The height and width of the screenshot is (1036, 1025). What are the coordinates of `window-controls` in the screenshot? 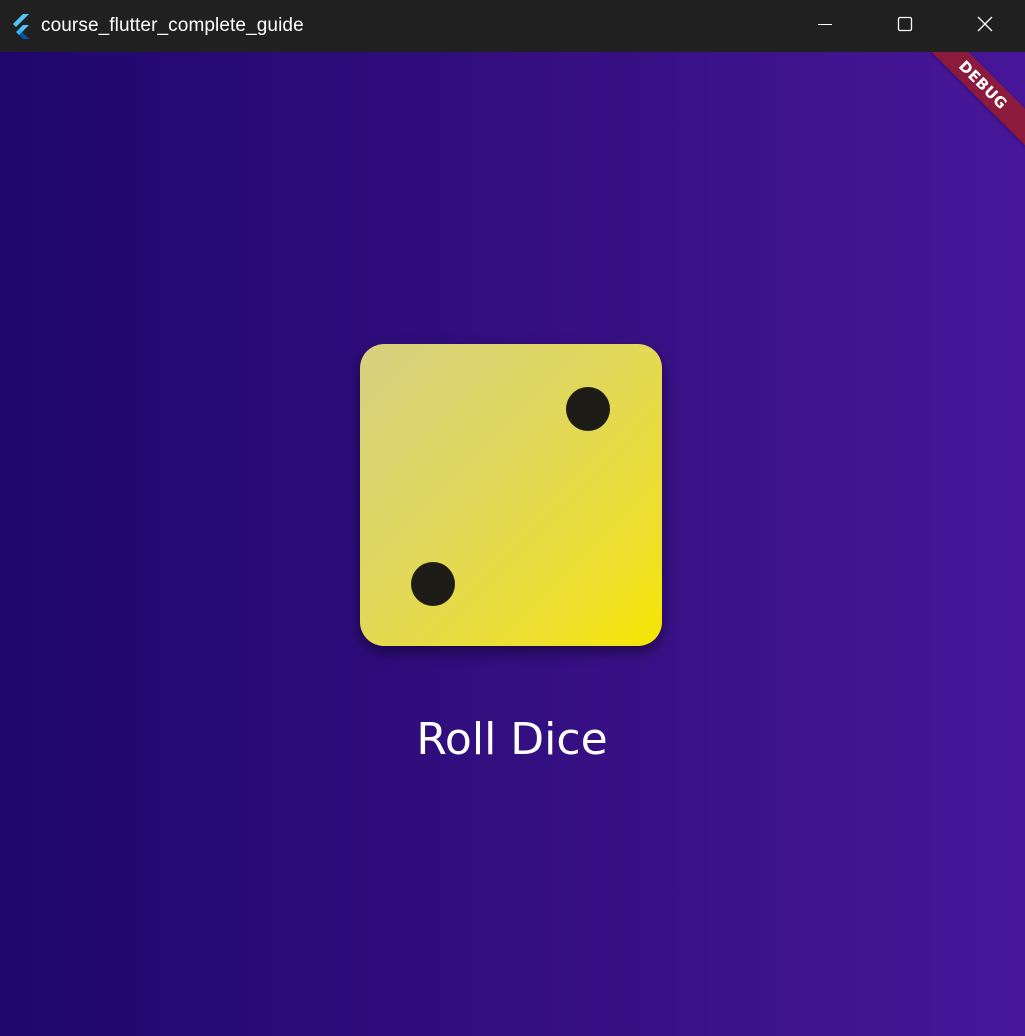 It's located at (905, 26).